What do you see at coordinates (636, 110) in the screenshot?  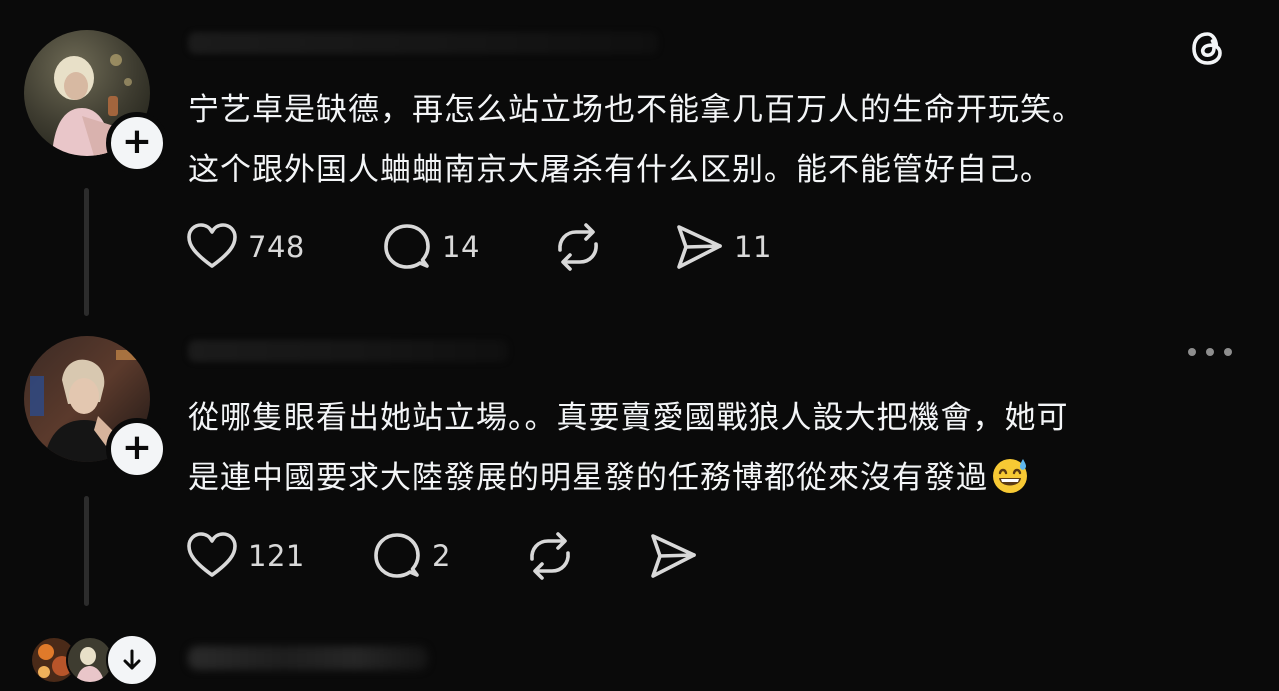 I see `post-text-line: 宁艺卓是缺德，再怎么站立场也不能拿几百万人的生命开玩笑。` at bounding box center [636, 110].